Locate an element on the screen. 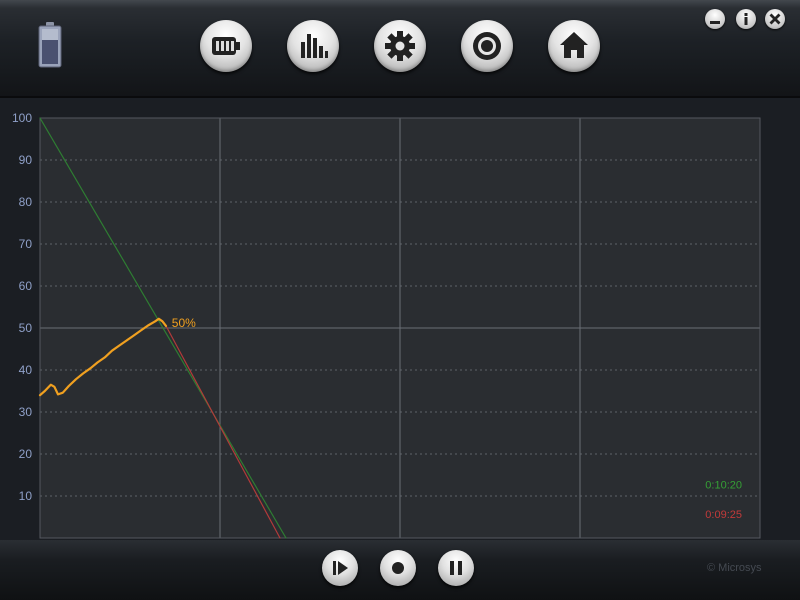 Image resolution: width=800 pixels, height=600 pixels. settings-button is located at coordinates (400, 46).